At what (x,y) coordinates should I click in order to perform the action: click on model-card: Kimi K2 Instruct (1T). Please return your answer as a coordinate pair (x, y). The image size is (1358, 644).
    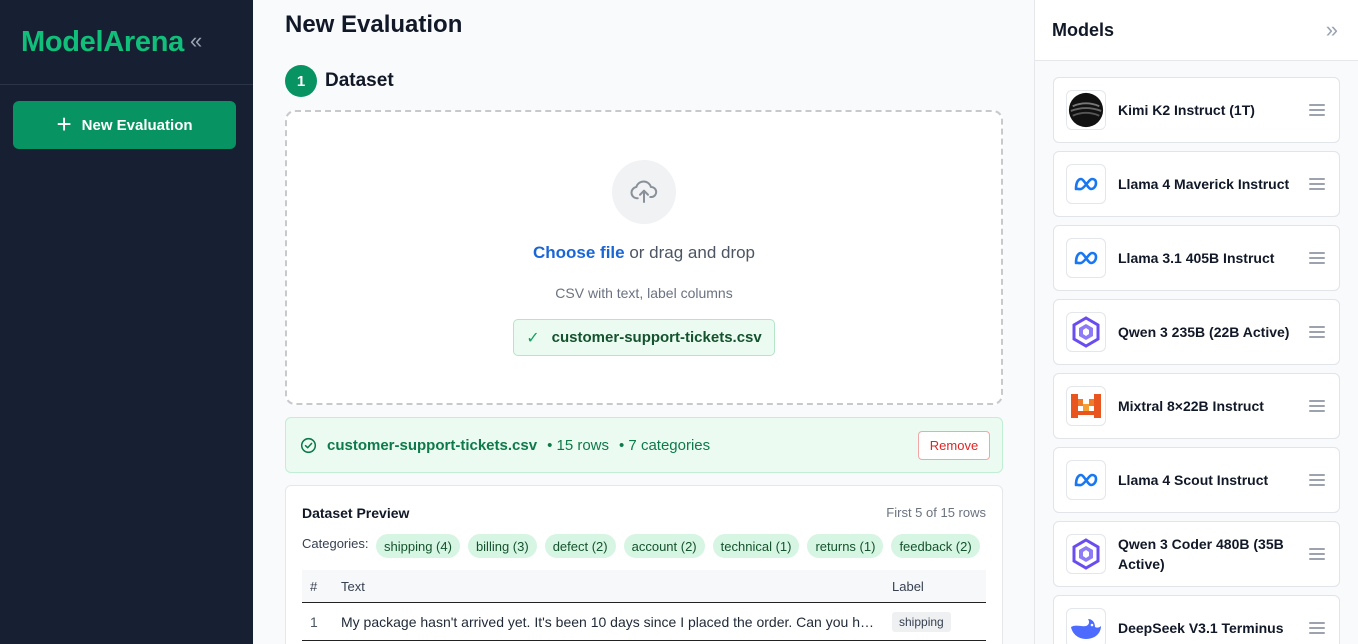
    Looking at the image, I should click on (1196, 110).